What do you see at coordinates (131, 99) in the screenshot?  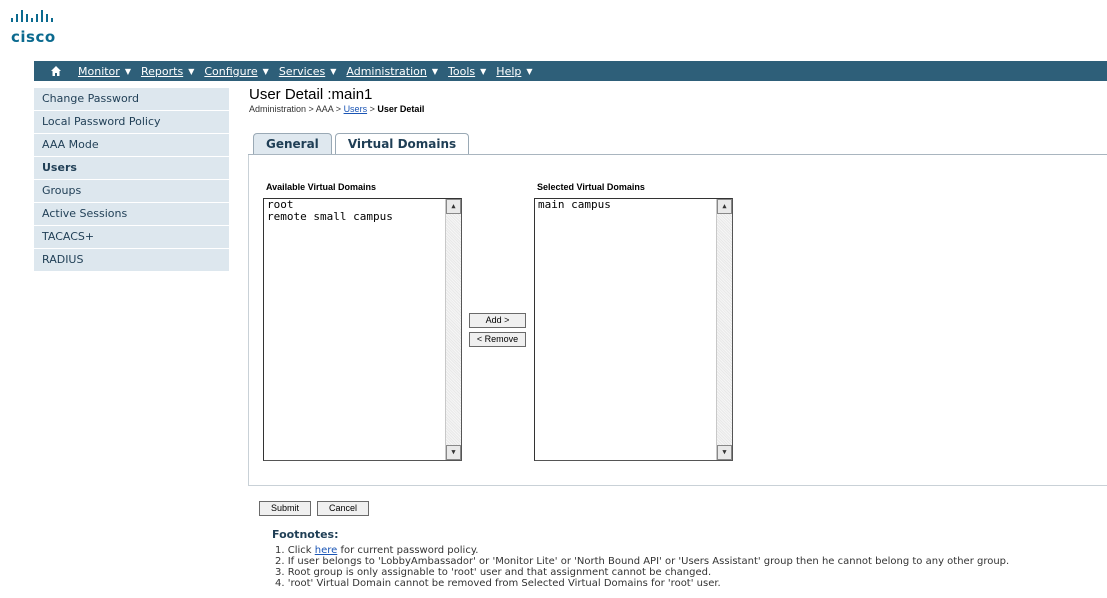 I see `sidebar-item-change-password: Change Password` at bounding box center [131, 99].